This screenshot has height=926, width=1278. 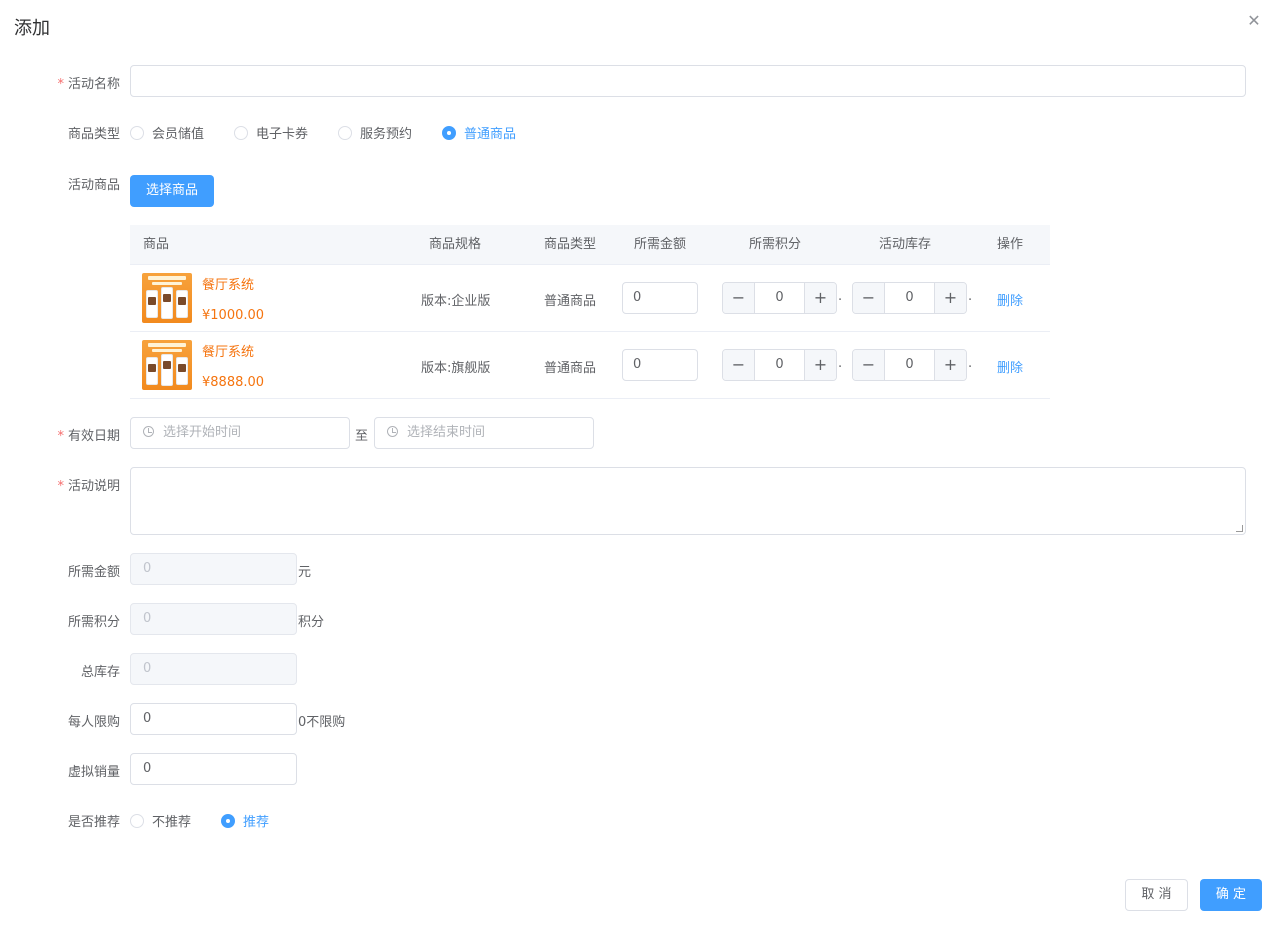 What do you see at coordinates (93, 772) in the screenshot?
I see `virtual-sales-label: 虚拟销量` at bounding box center [93, 772].